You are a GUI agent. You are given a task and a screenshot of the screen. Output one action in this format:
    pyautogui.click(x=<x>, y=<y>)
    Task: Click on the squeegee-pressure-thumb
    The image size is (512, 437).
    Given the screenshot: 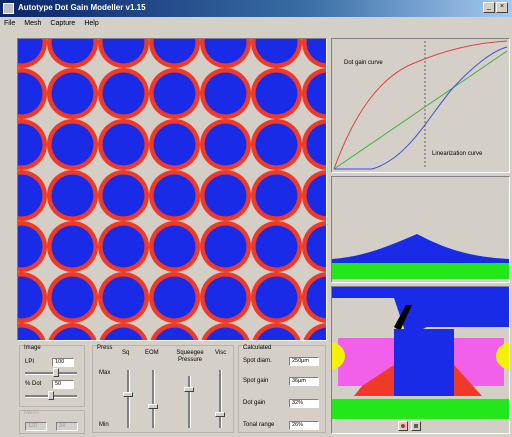 What is the action you would take?
    pyautogui.click(x=189, y=389)
    